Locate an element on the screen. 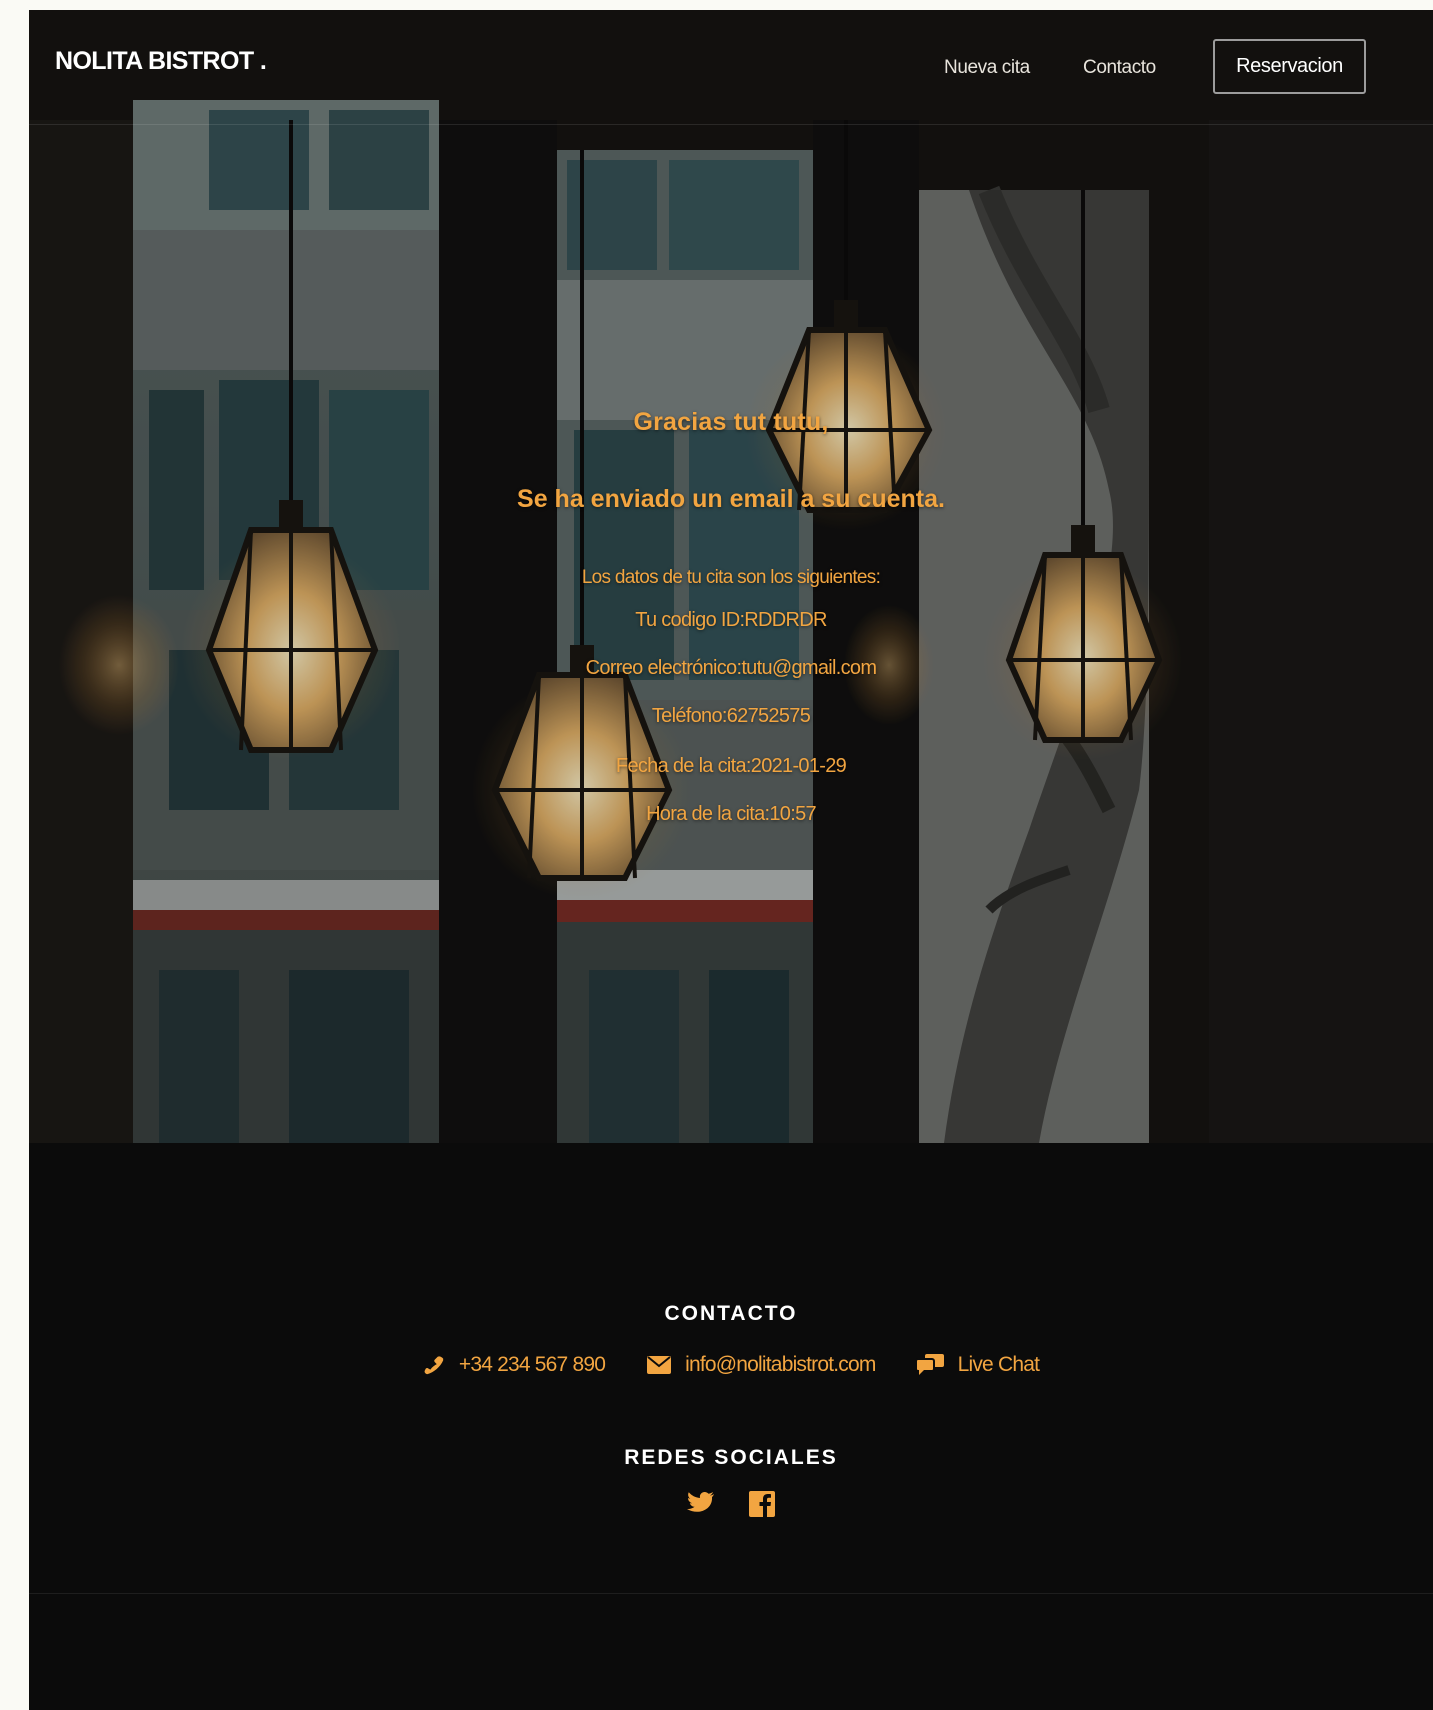 This screenshot has width=1433, height=1710. confirmation-id: Tu codigo ID:RDDRDR is located at coordinates (731, 620).